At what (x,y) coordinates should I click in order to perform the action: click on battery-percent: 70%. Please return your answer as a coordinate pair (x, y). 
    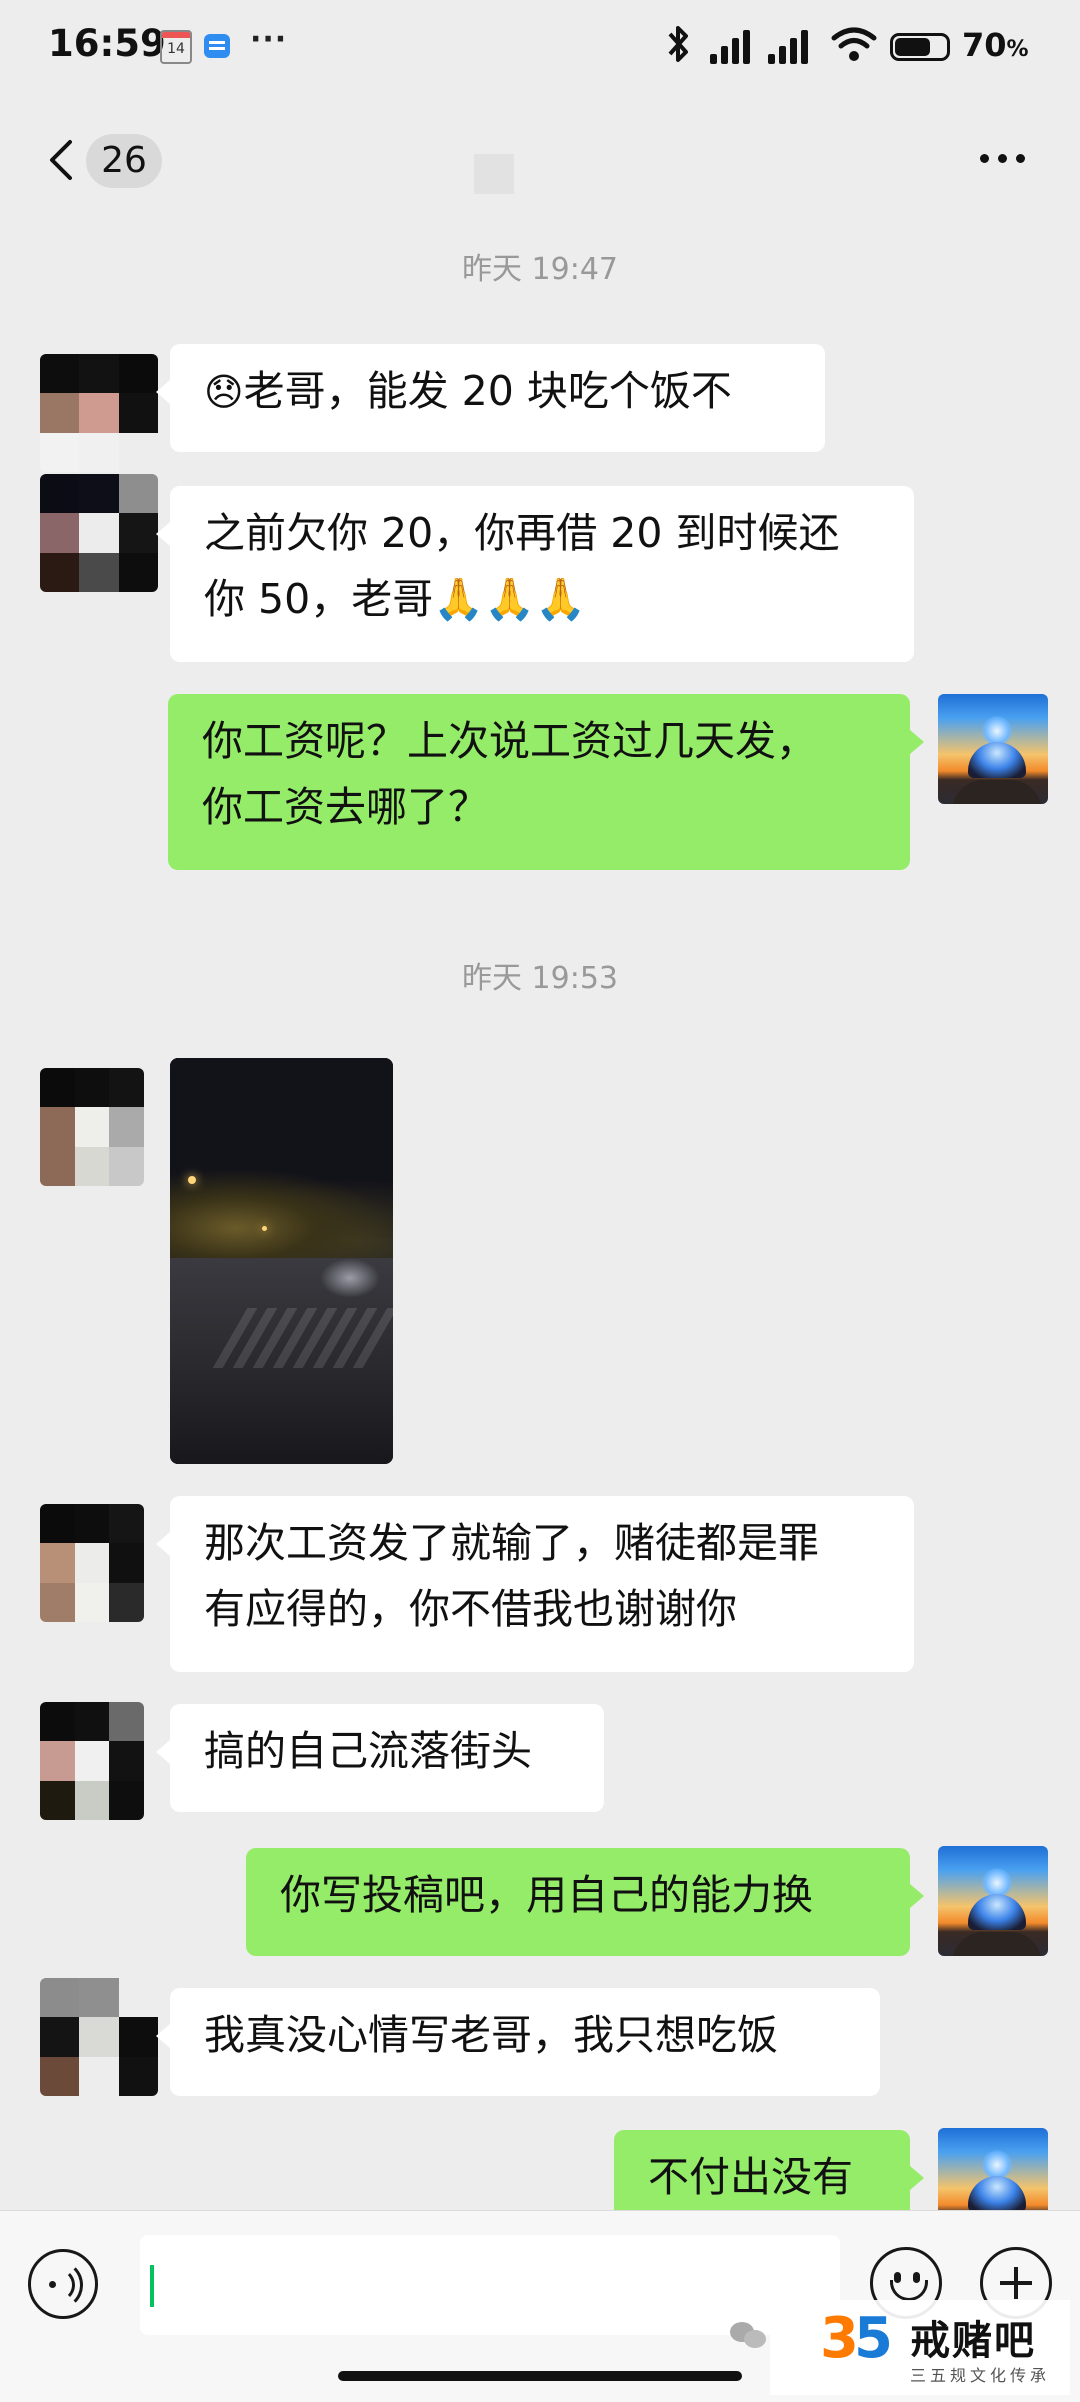
    Looking at the image, I should click on (995, 45).